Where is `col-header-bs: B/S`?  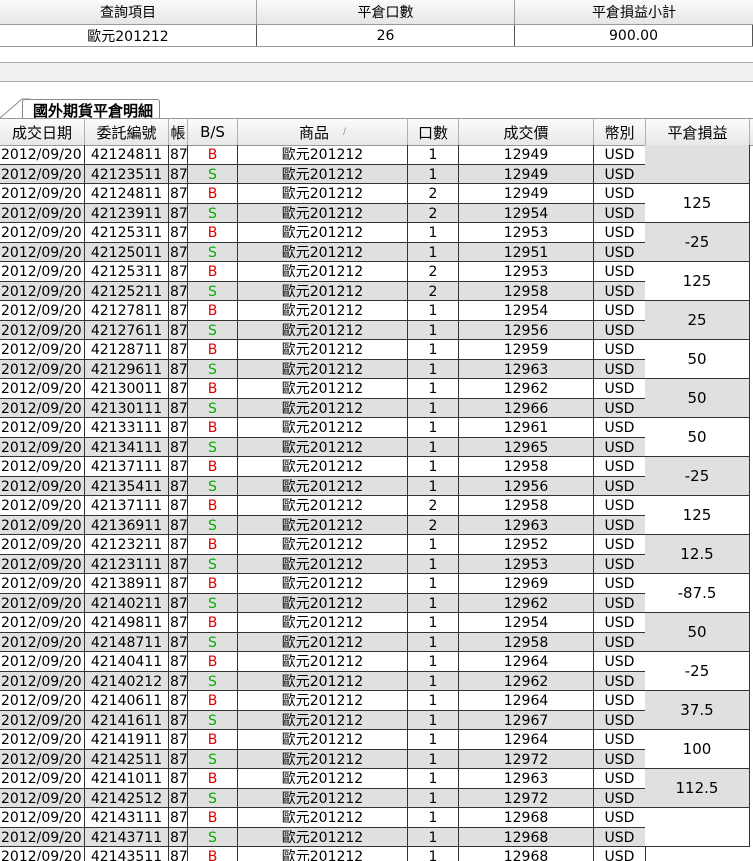
col-header-bs: B/S is located at coordinates (213, 132).